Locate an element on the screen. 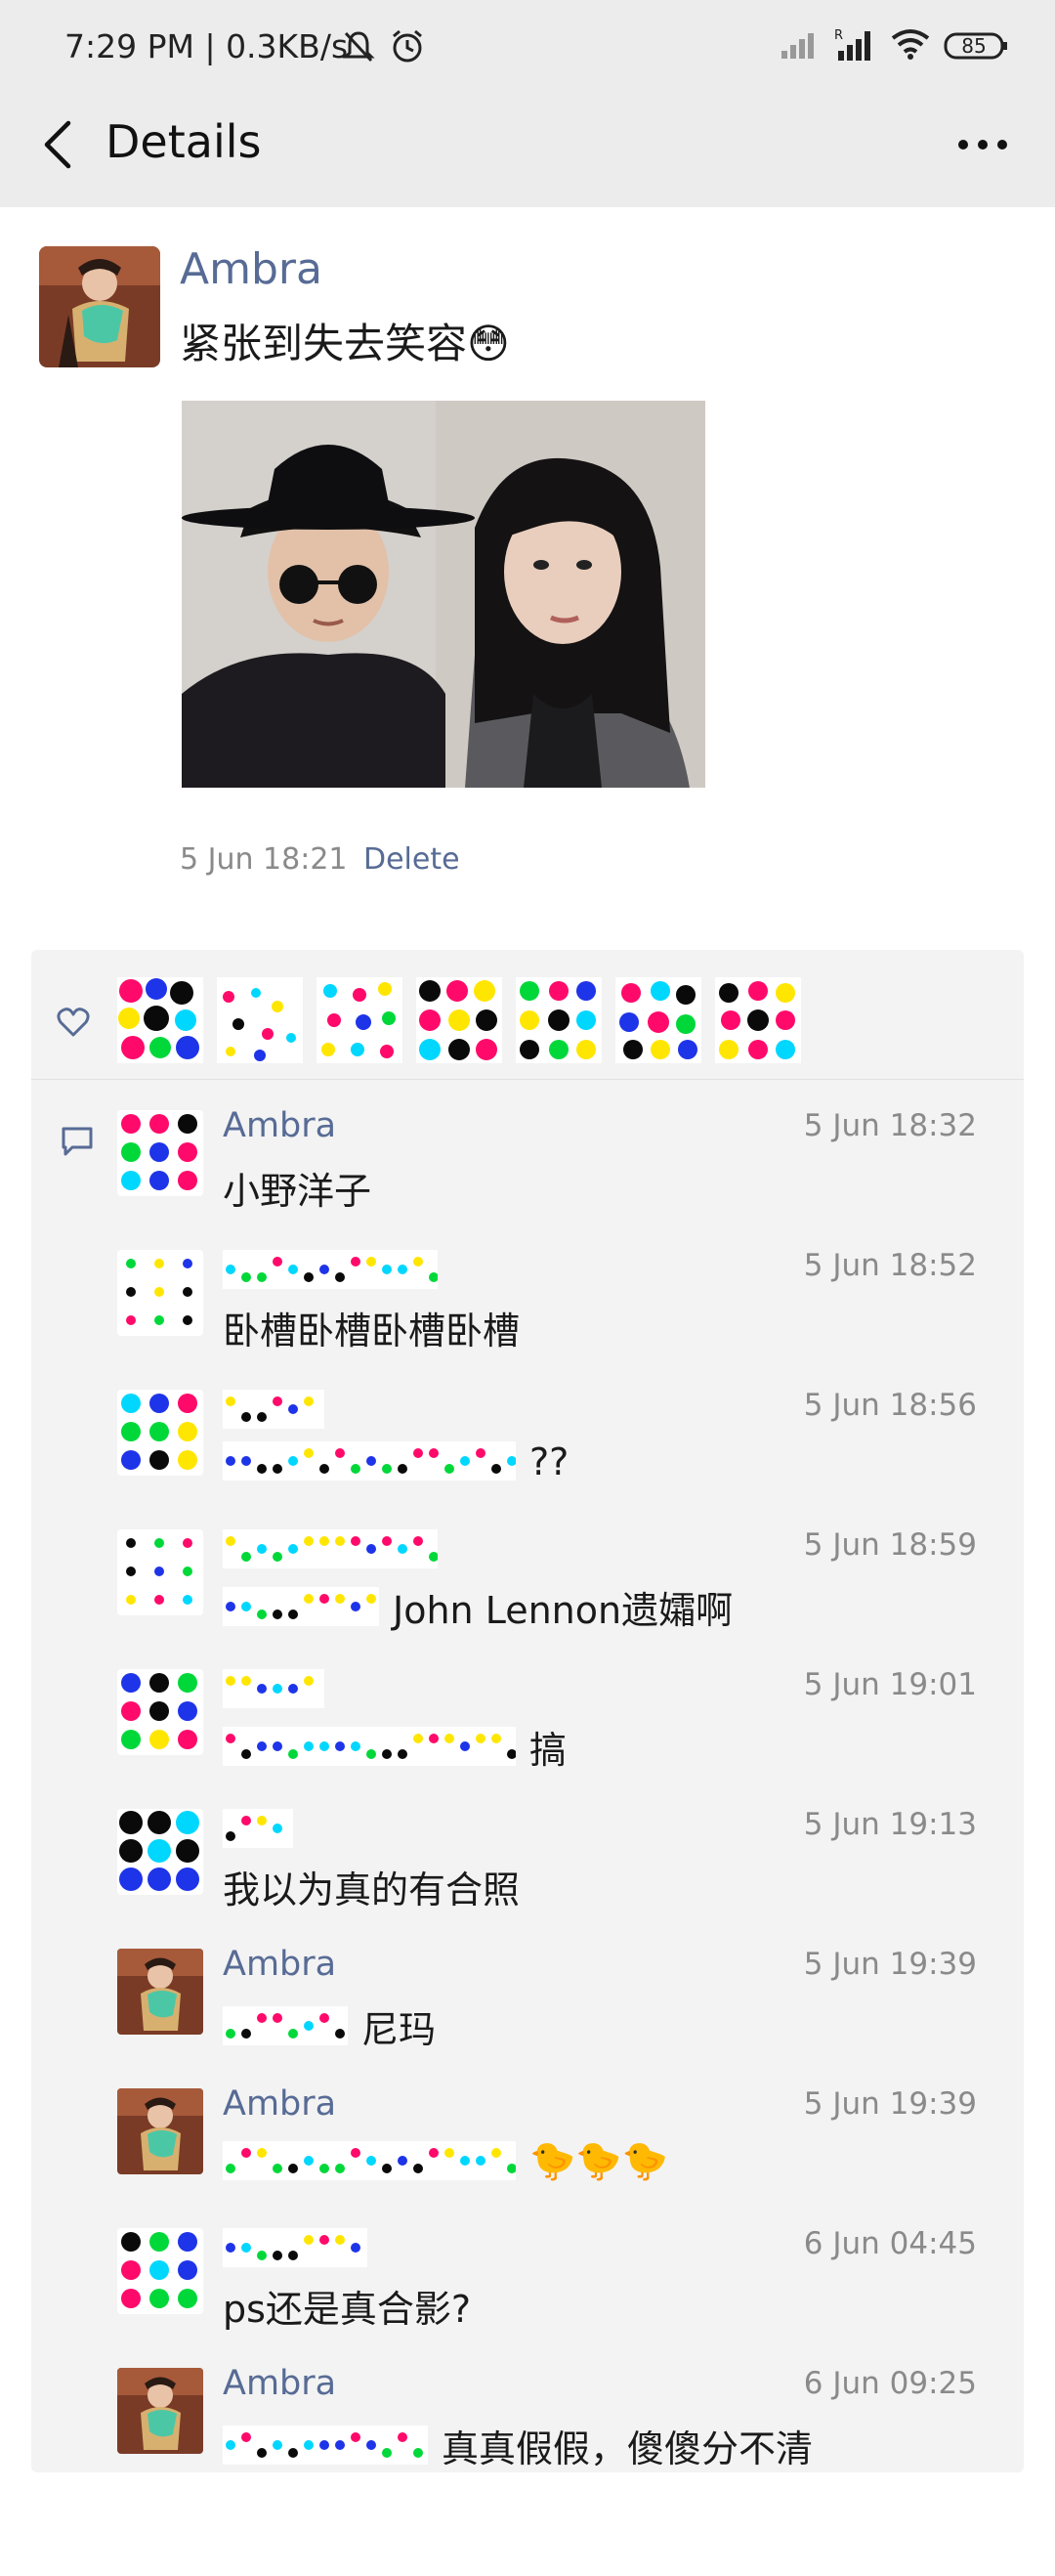 Image resolution: width=1055 pixels, height=2576 pixels. likes-row is located at coordinates (527, 1015).